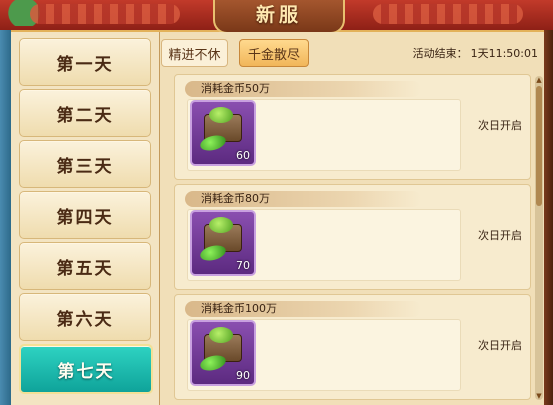 This screenshot has width=553, height=405. Describe the element at coordinates (85, 62) in the screenshot. I see `day-button-1: 第一天` at that location.